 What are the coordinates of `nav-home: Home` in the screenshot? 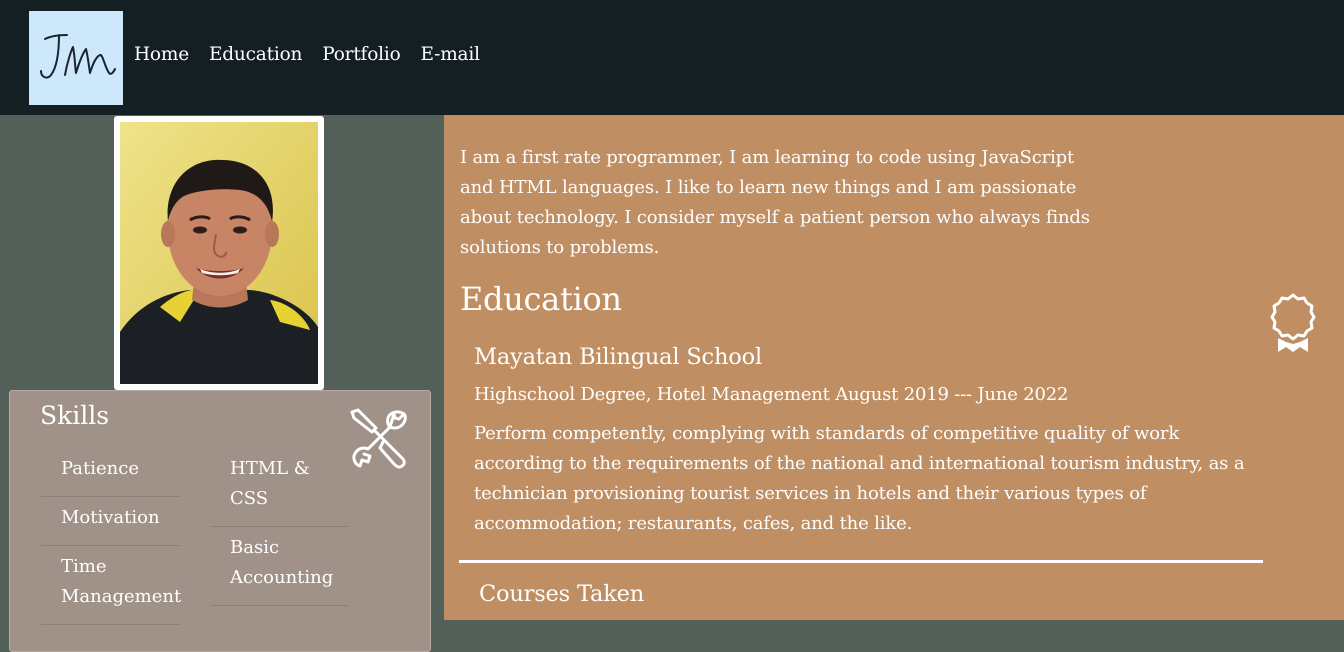 It's located at (161, 54).